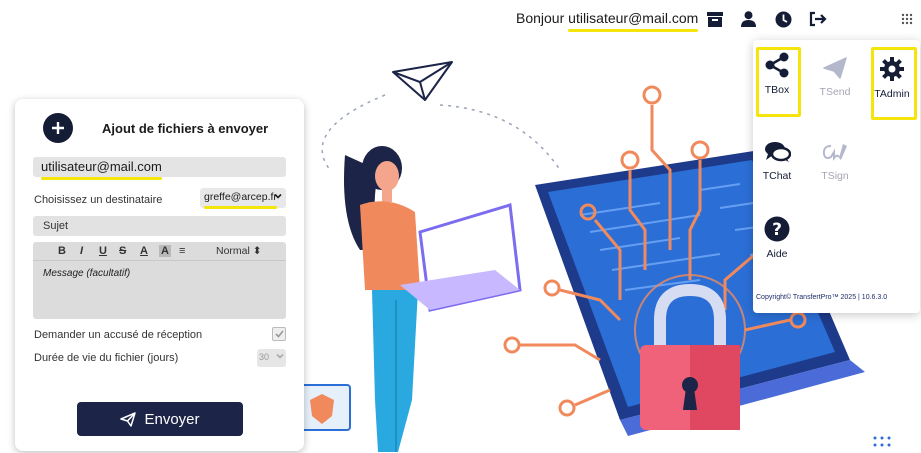 The image size is (921, 453). Describe the element at coordinates (165, 251) in the screenshot. I see `highlight-color-button: A` at that location.